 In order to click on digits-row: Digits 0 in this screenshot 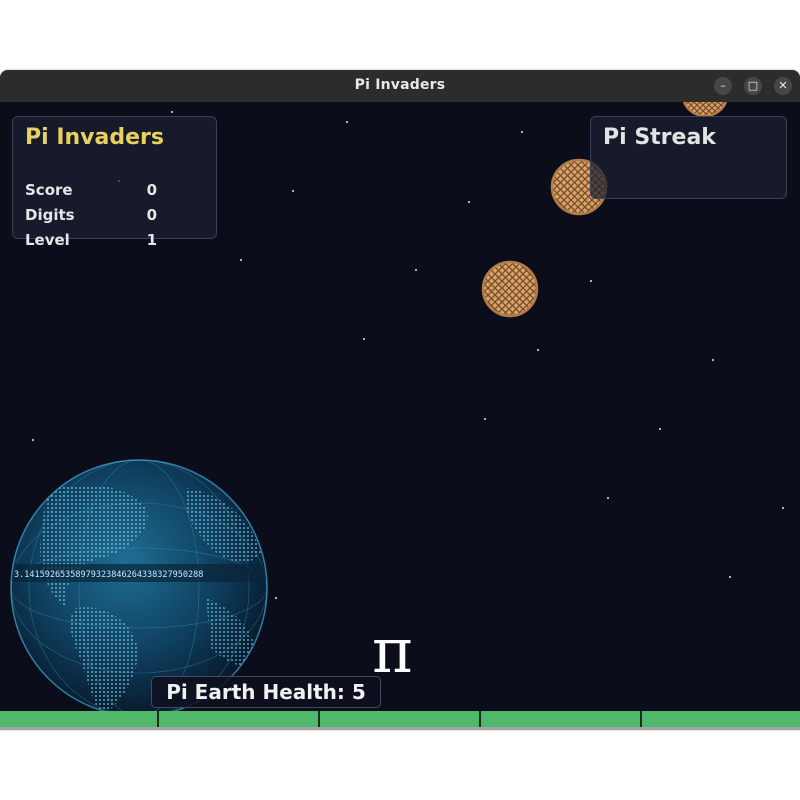, I will do `click(91, 216)`.